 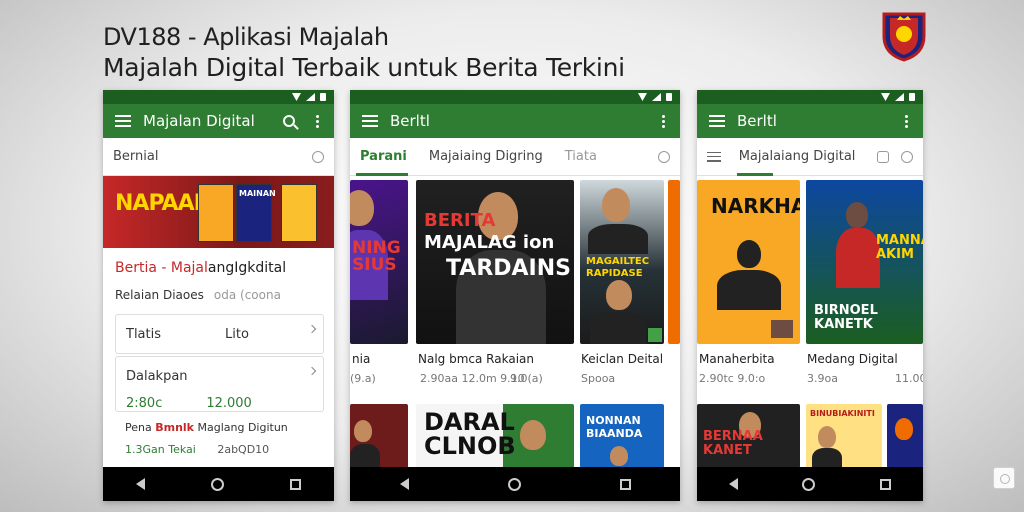 What do you see at coordinates (206, 427) in the screenshot?
I see `footer-item: Pena Bmnlk Maglang Digitun` at bounding box center [206, 427].